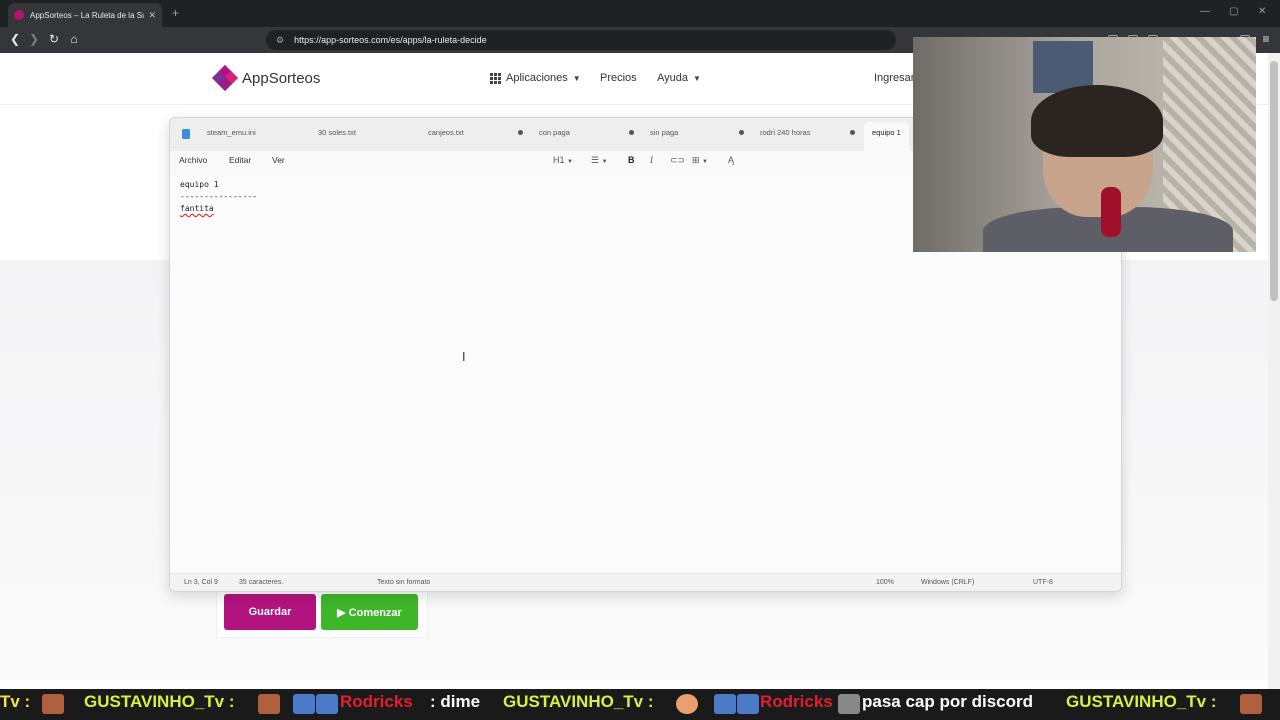  I want to click on site-logo: AppSorteos, so click(266, 78).